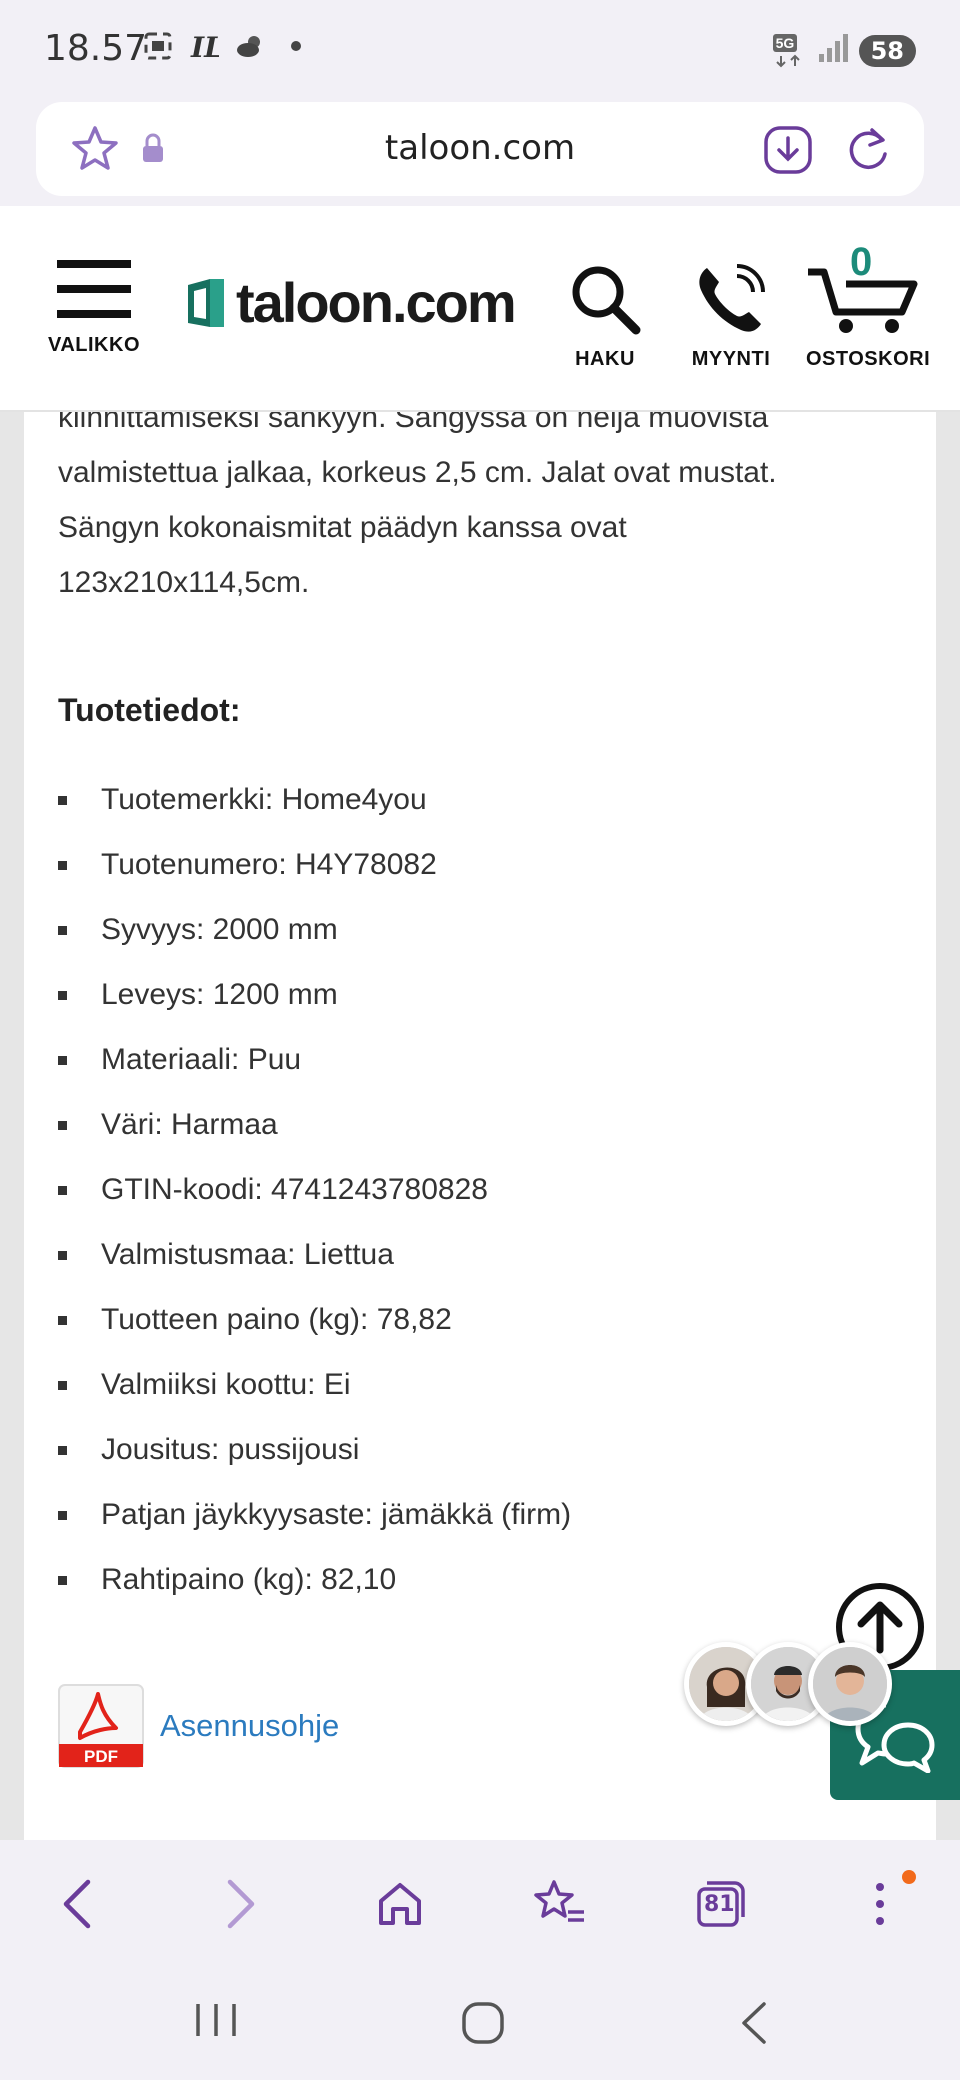 The height and width of the screenshot is (2080, 960). Describe the element at coordinates (731, 359) in the screenshot. I see `sales-label: MYYNTI` at that location.